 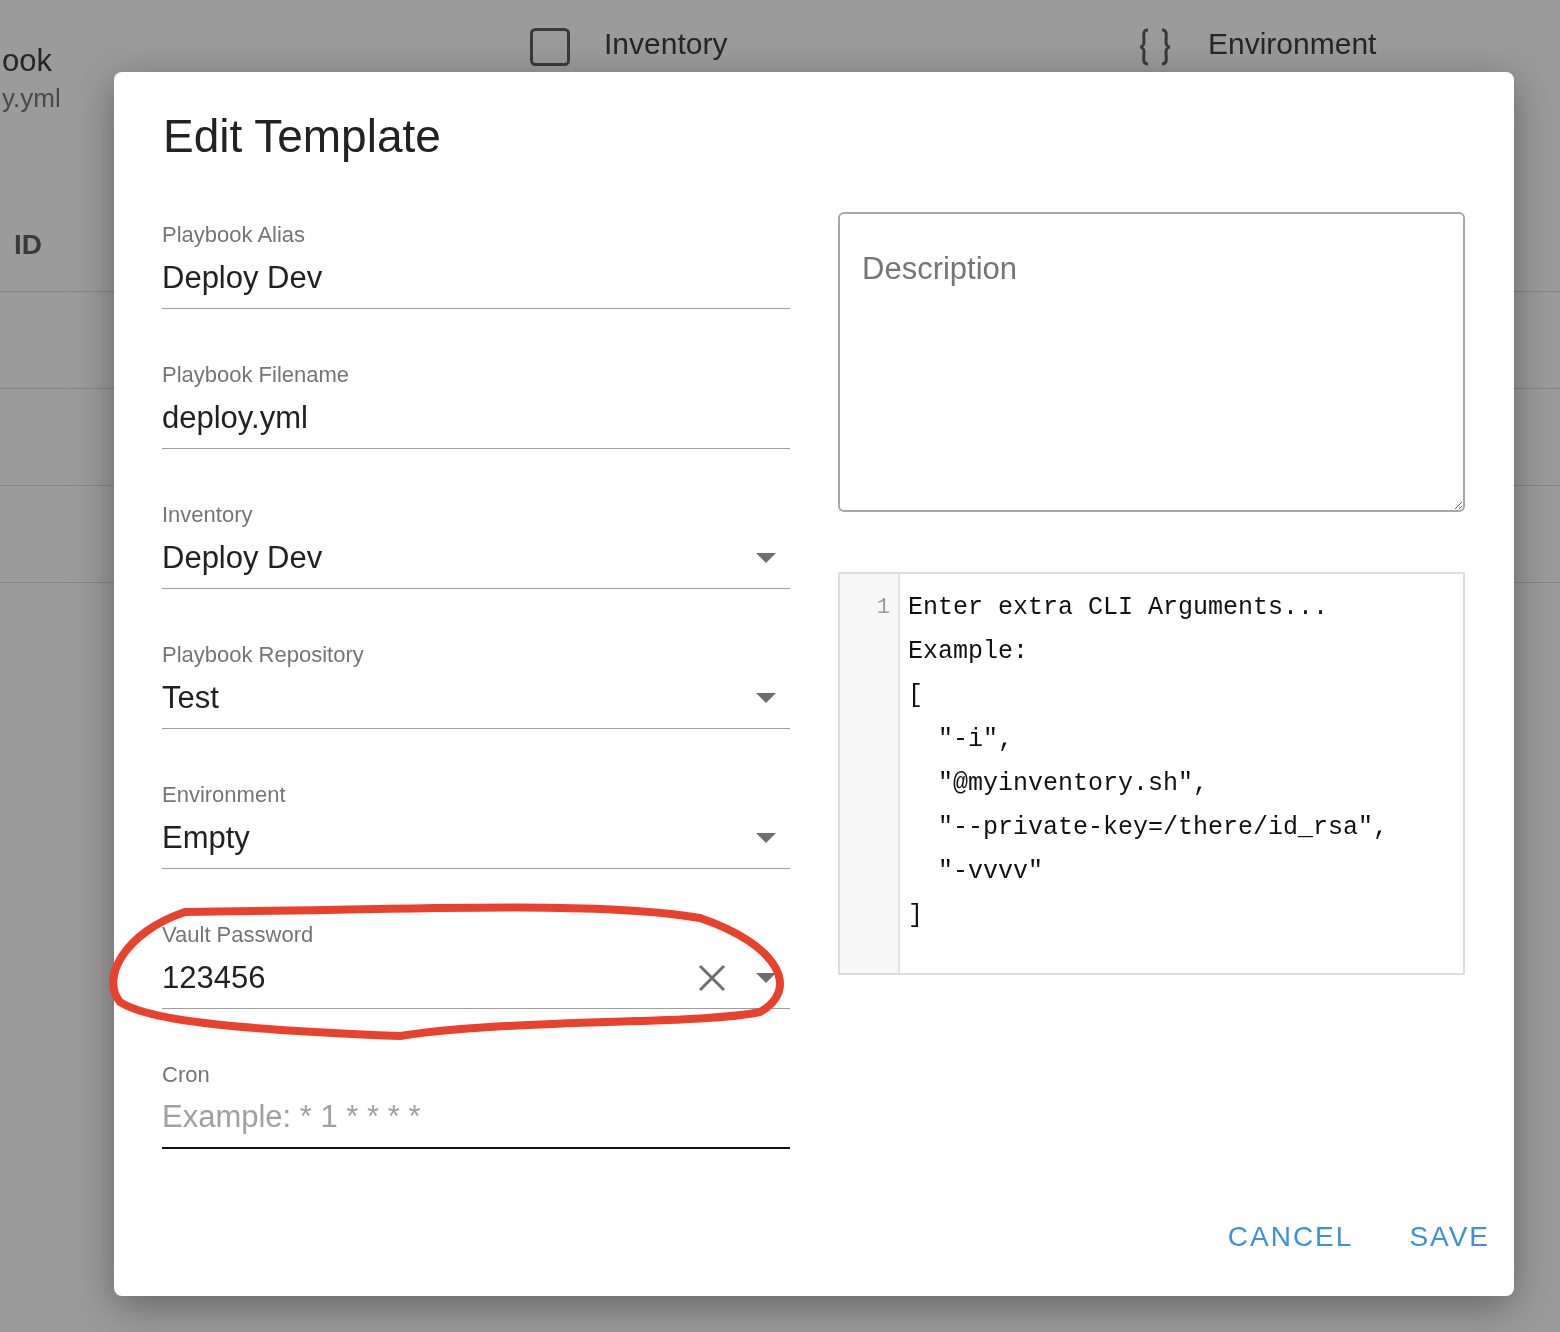 I want to click on column-header: ID, so click(x=28, y=244).